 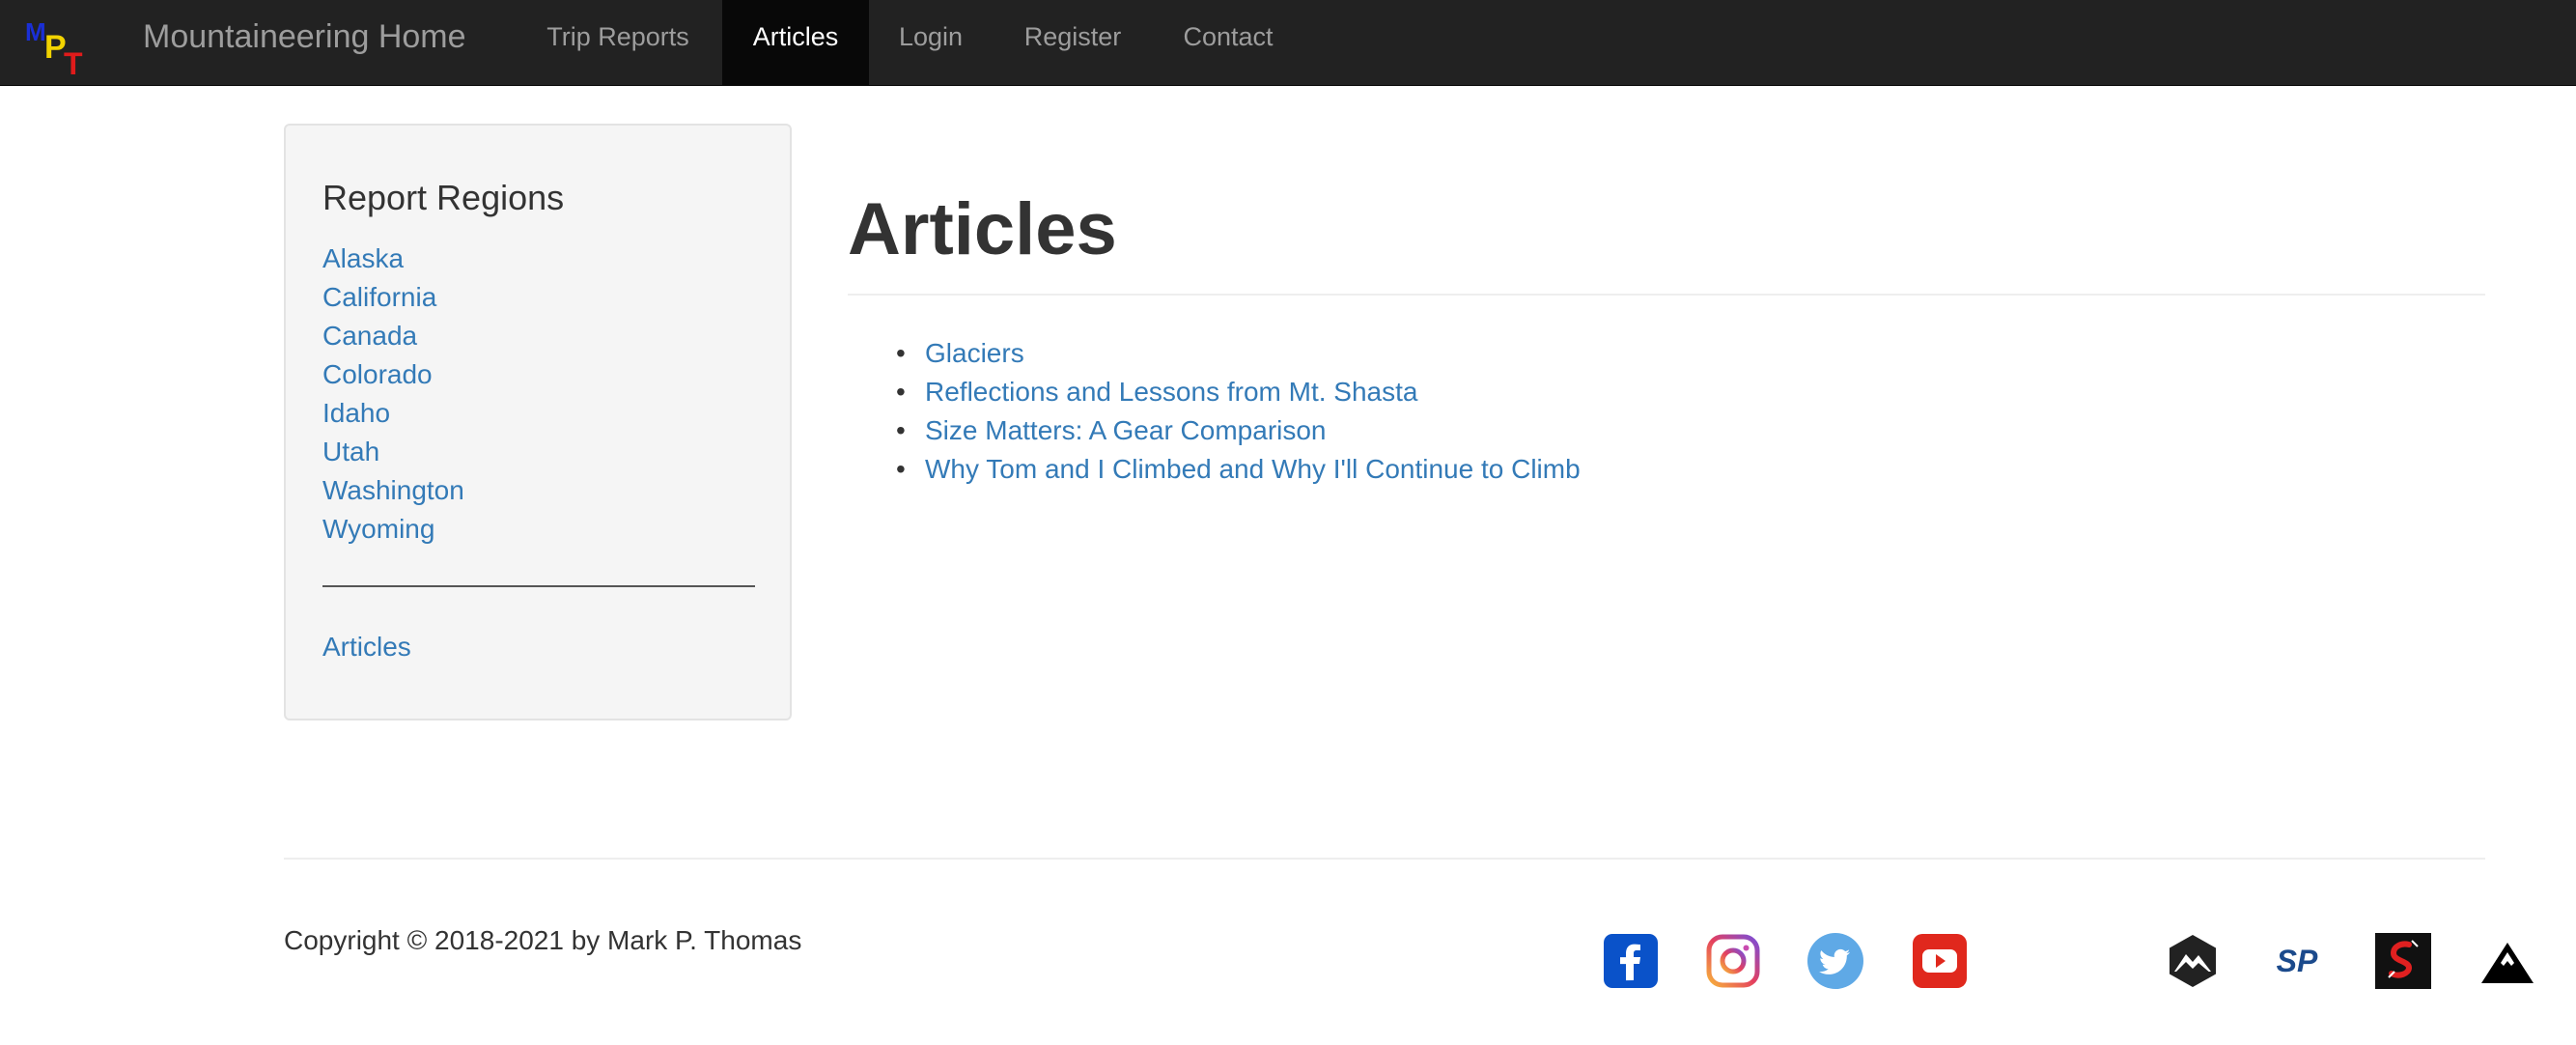 I want to click on region-link-washington: Washington, so click(x=393, y=490).